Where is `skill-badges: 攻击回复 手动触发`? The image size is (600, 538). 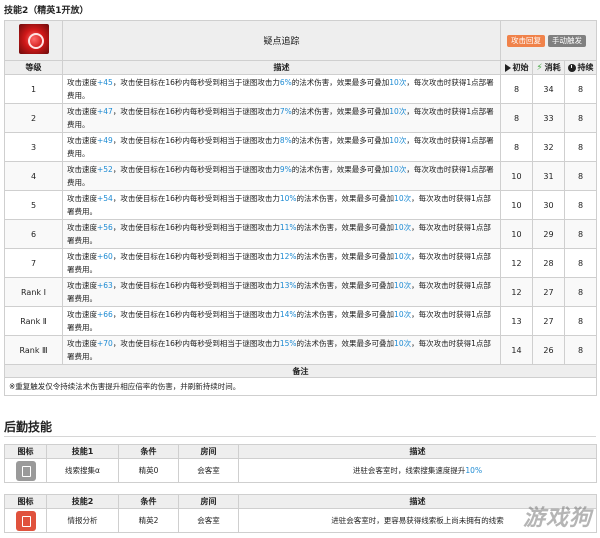 skill-badges: 攻击回复 手动触发 is located at coordinates (548, 40).